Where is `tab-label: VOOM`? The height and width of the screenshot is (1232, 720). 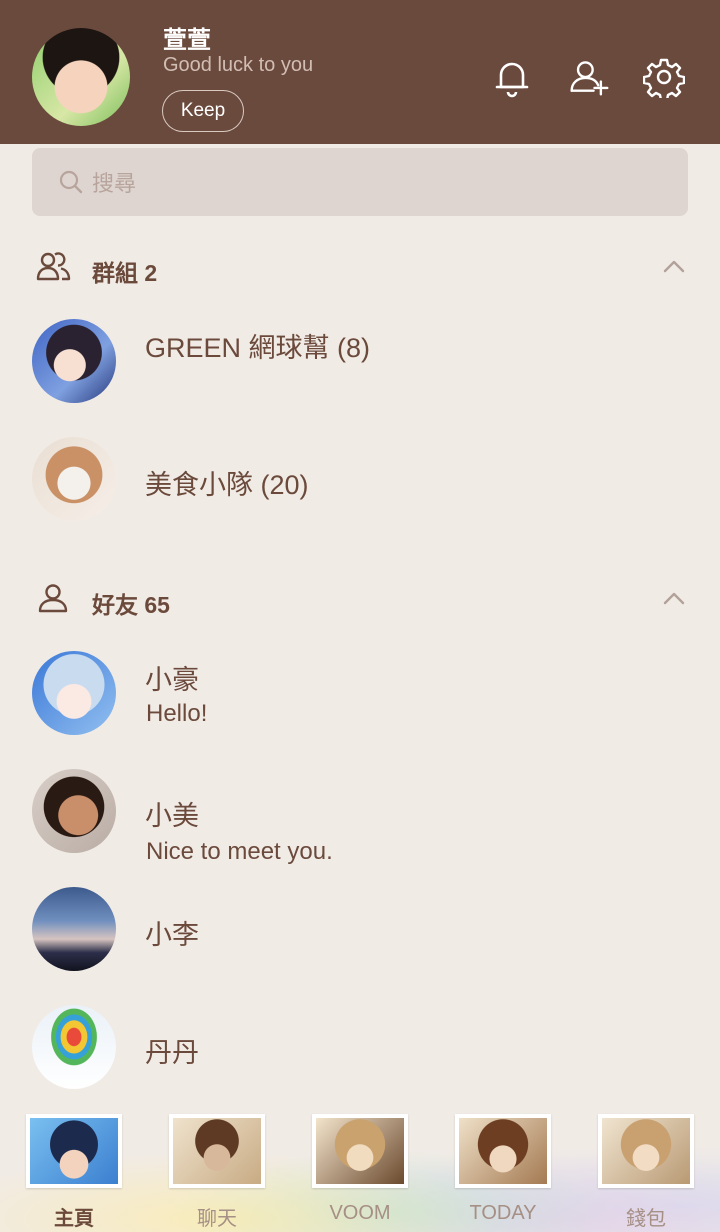
tab-label: VOOM is located at coordinates (360, 1213).